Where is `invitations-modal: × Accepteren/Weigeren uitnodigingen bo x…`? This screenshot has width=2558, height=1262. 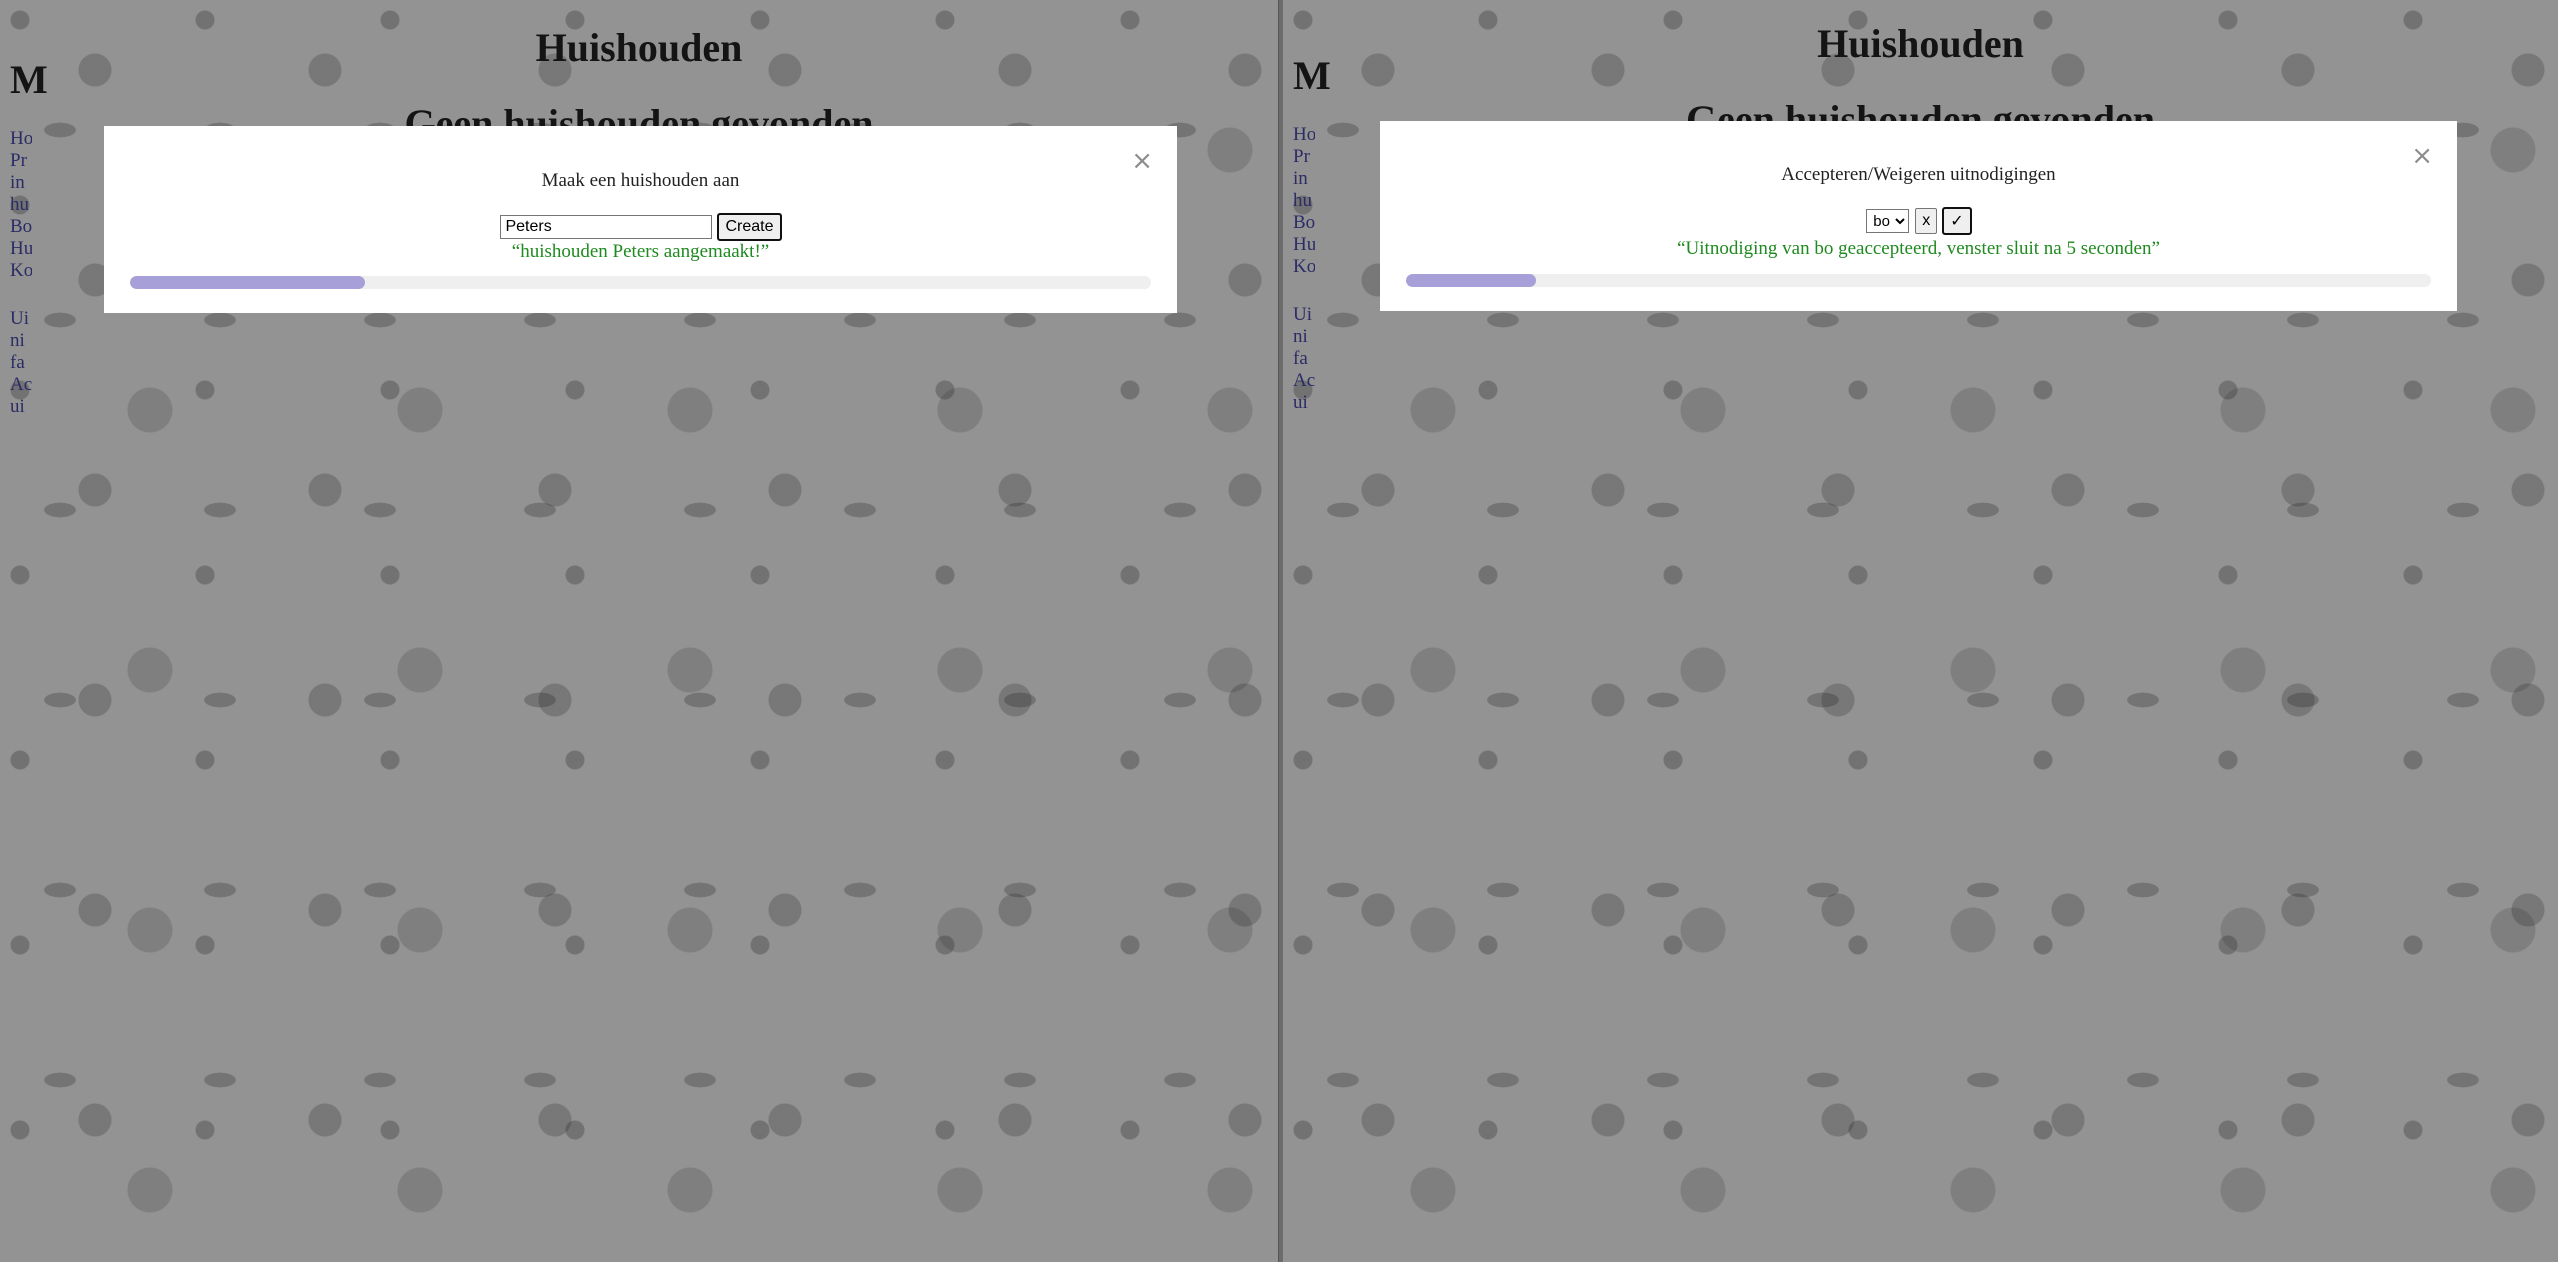 invitations-modal: × Accepteren/Weigeren uitnodigingen bo x… is located at coordinates (1918, 216).